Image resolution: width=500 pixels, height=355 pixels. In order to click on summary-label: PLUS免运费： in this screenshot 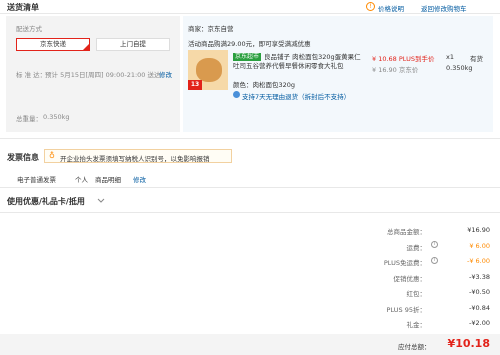, I will do `click(404, 263)`.